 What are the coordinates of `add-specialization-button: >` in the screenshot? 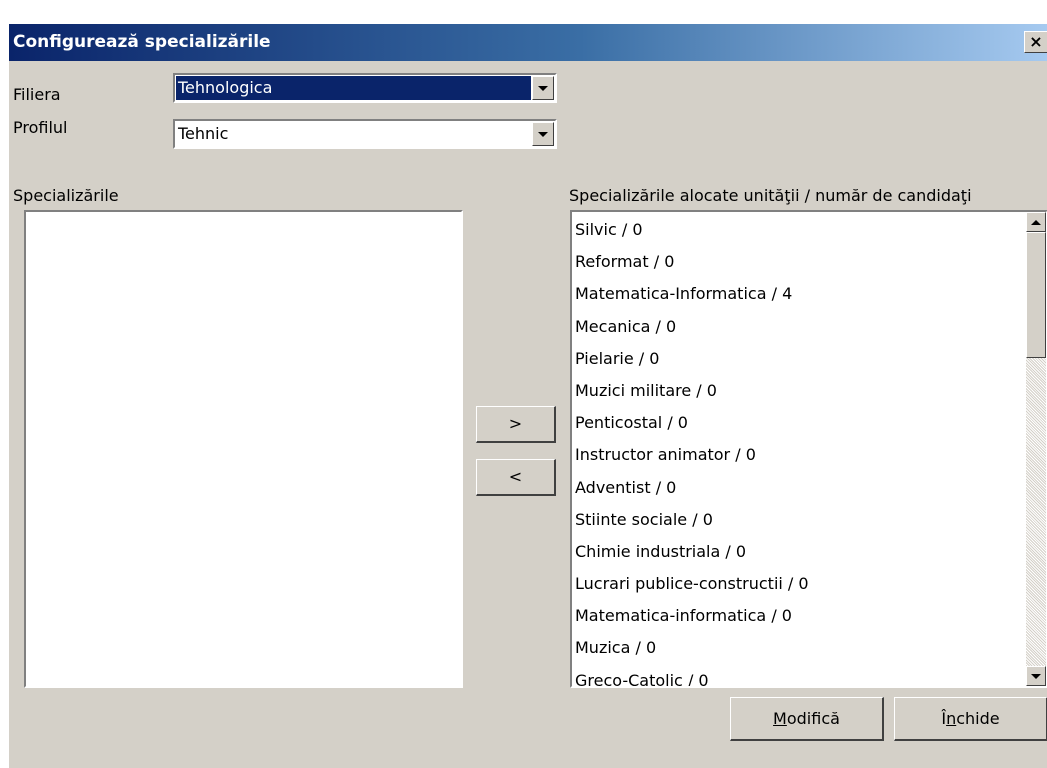 It's located at (516, 424).